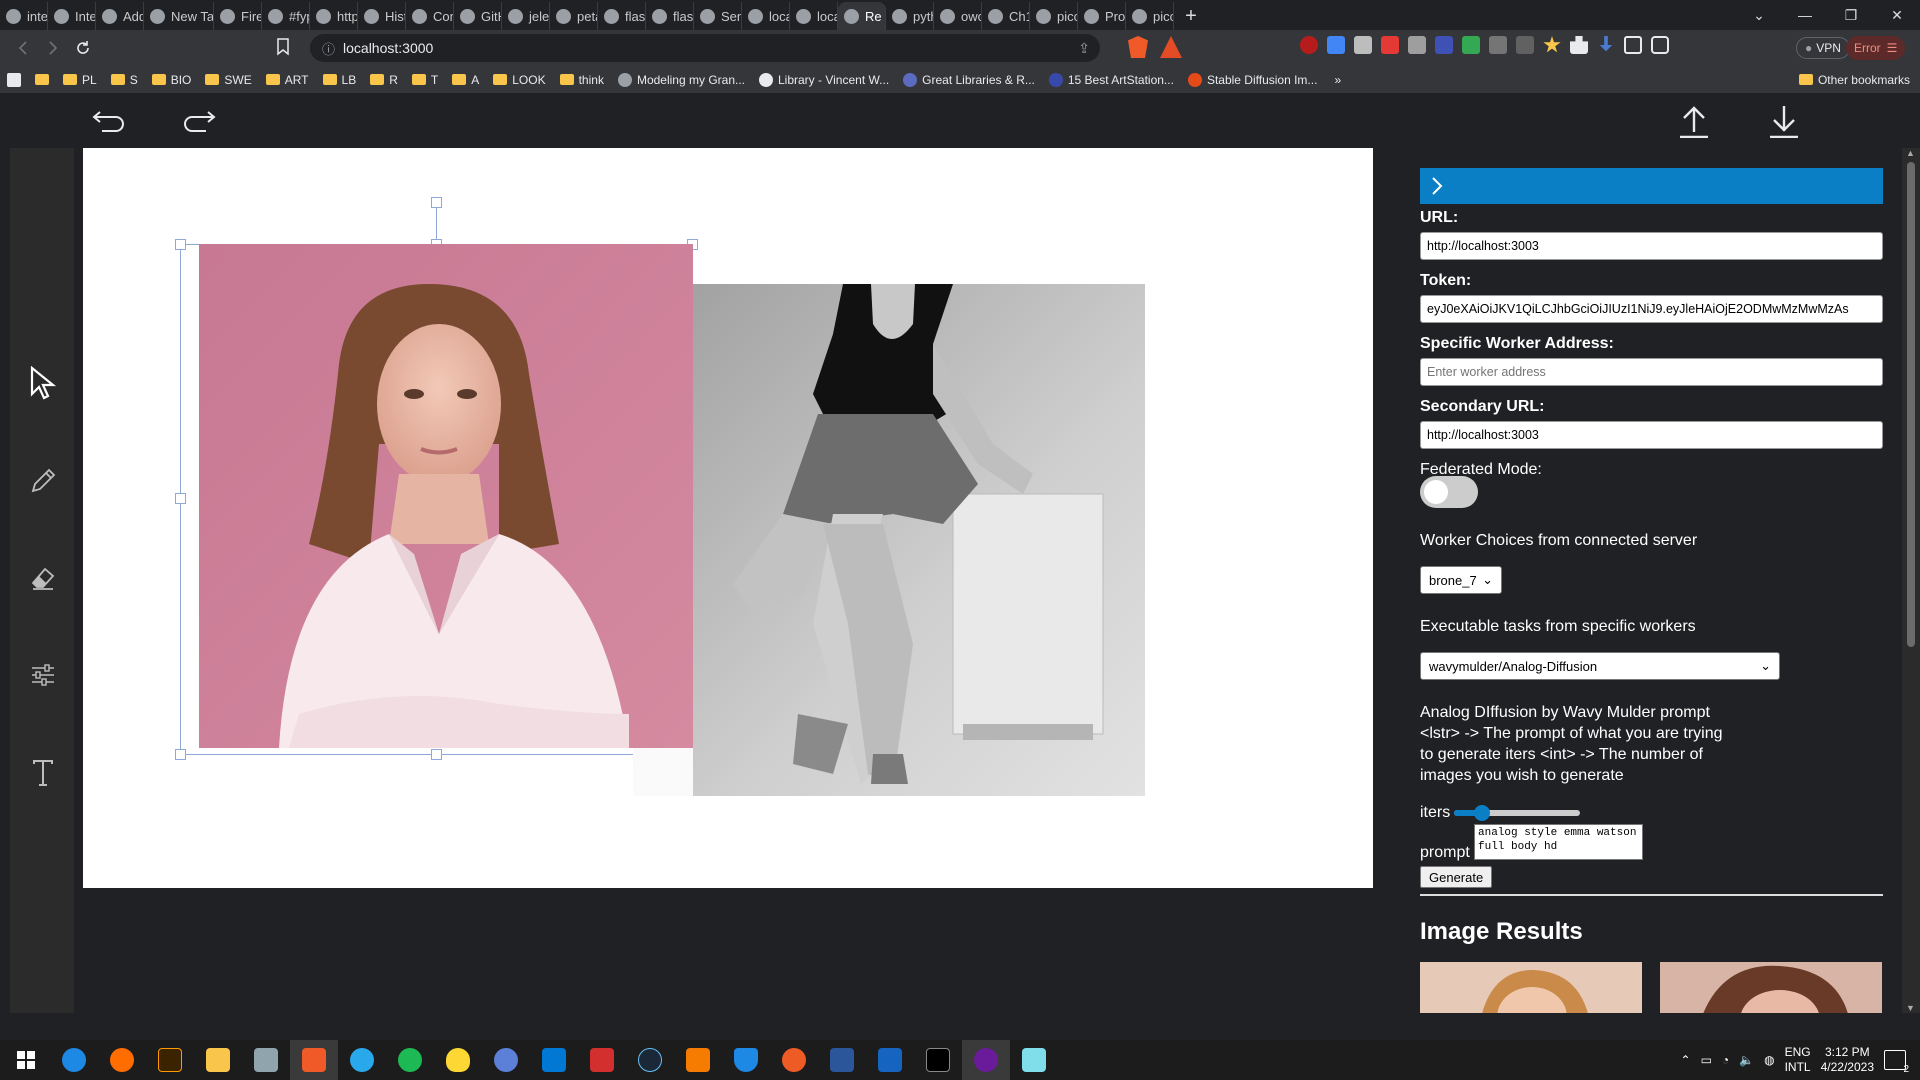  I want to click on address-text: localhost:3000, so click(388, 48).